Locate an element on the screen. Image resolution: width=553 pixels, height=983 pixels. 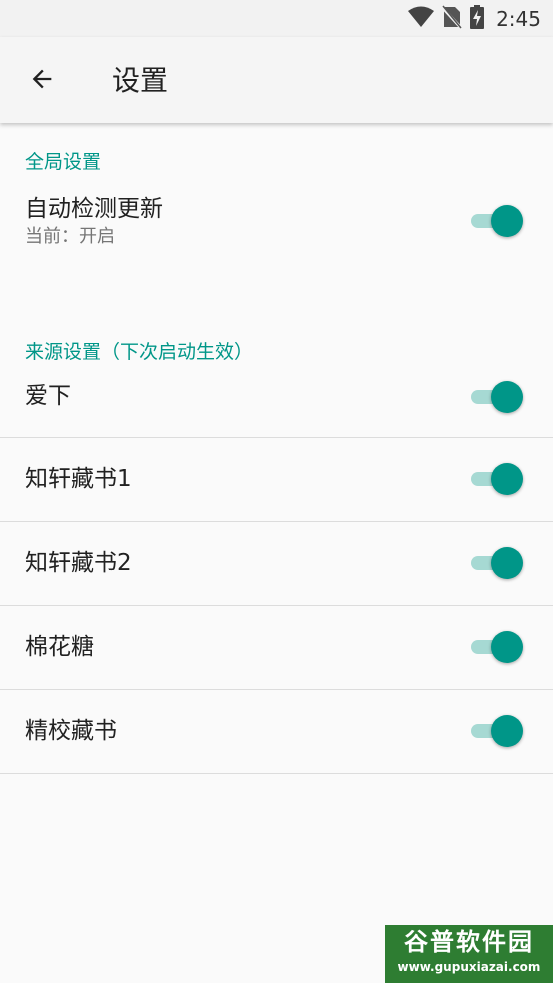
source-item: 精校藏书 is located at coordinates (276, 731).